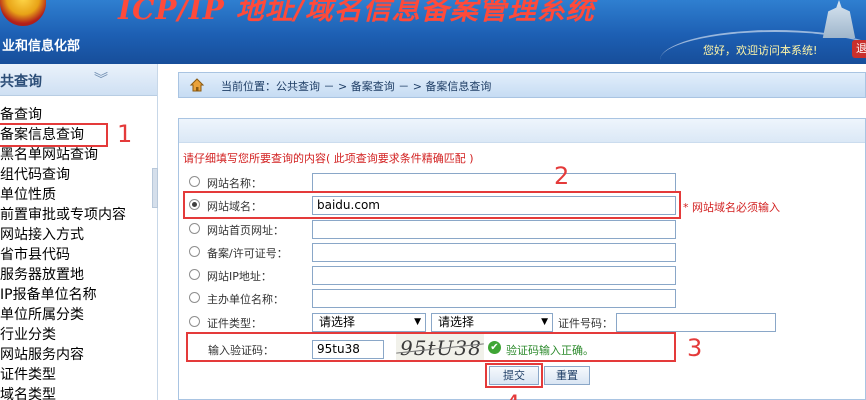 This screenshot has width=866, height=400. I want to click on home-icon, so click(197, 85).